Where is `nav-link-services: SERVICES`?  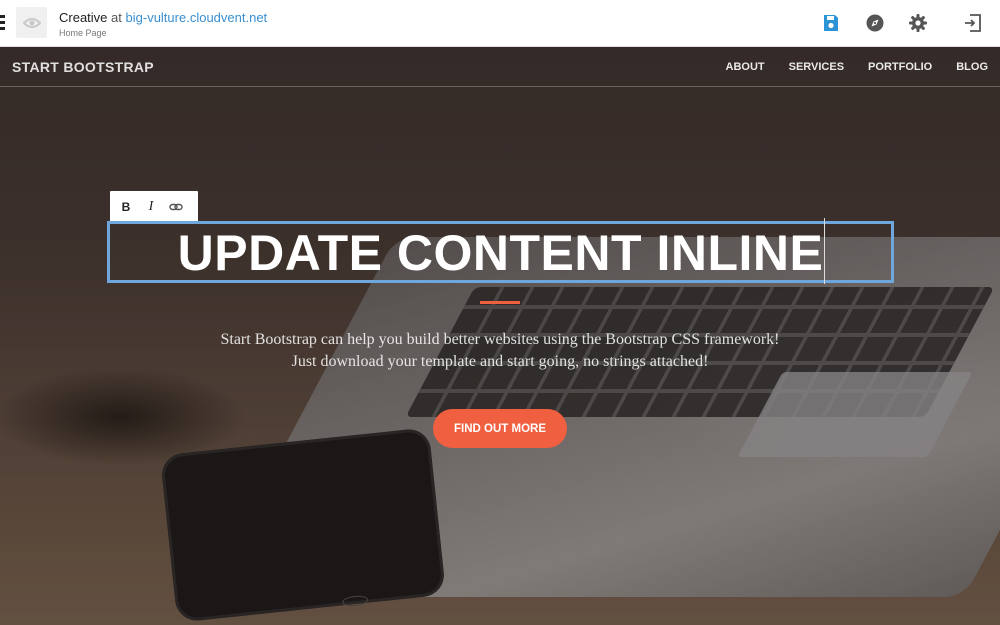
nav-link-services: SERVICES is located at coordinates (816, 67).